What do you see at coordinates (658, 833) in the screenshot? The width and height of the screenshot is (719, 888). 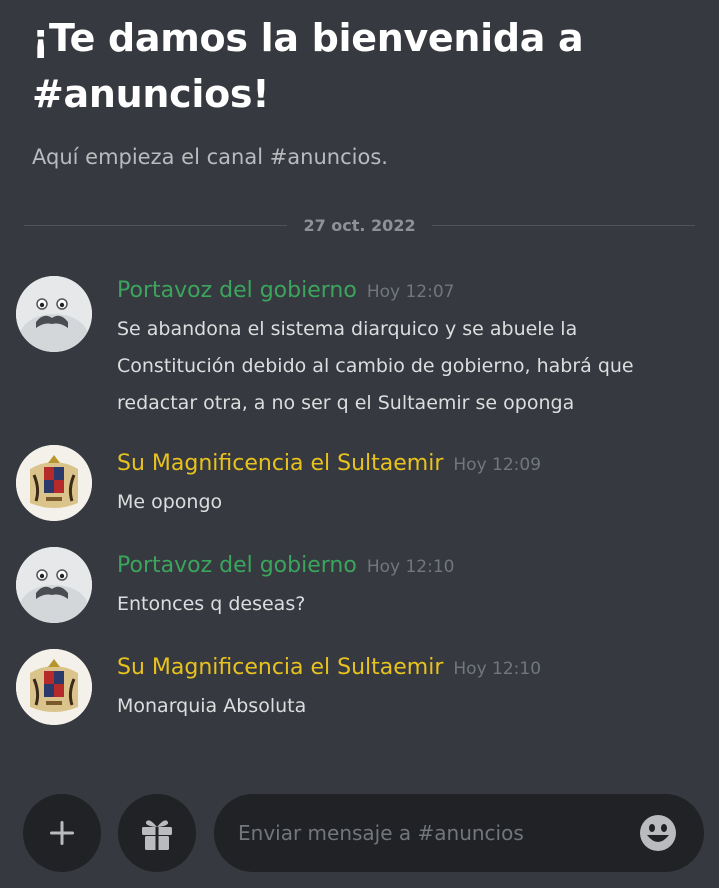 I see `emoji-icon` at bounding box center [658, 833].